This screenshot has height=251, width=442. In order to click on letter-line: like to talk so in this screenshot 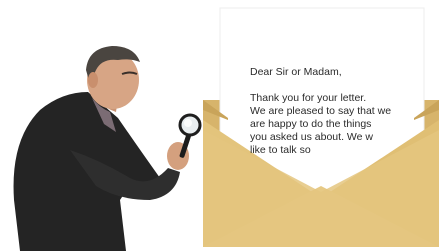, I will do `click(280, 150)`.